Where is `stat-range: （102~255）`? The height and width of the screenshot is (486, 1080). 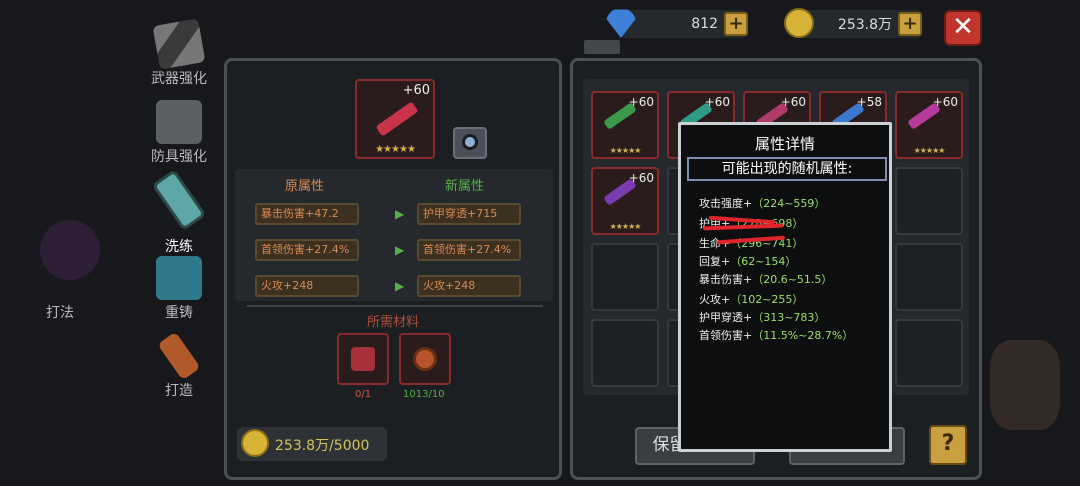
stat-range: （102~255） is located at coordinates (767, 299).